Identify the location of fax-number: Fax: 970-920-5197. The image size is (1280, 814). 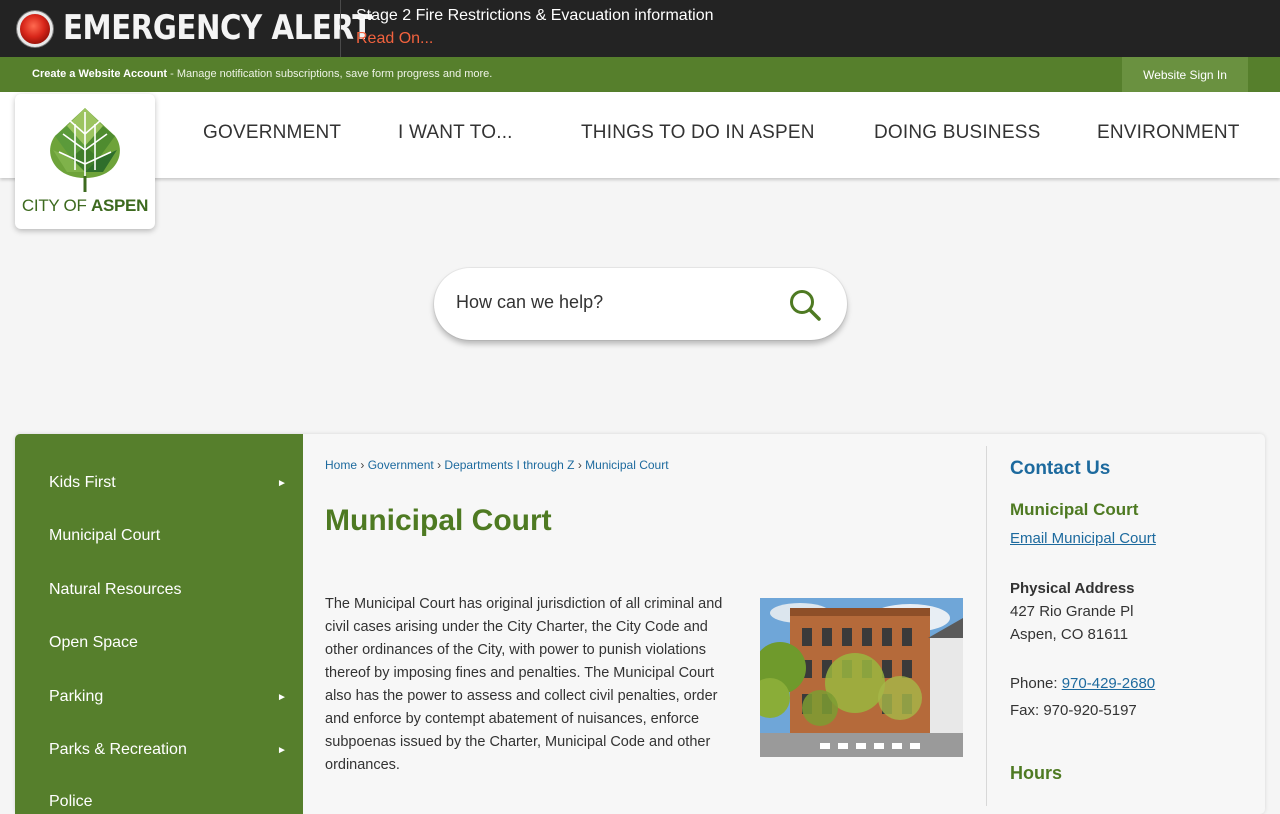
(1073, 710).